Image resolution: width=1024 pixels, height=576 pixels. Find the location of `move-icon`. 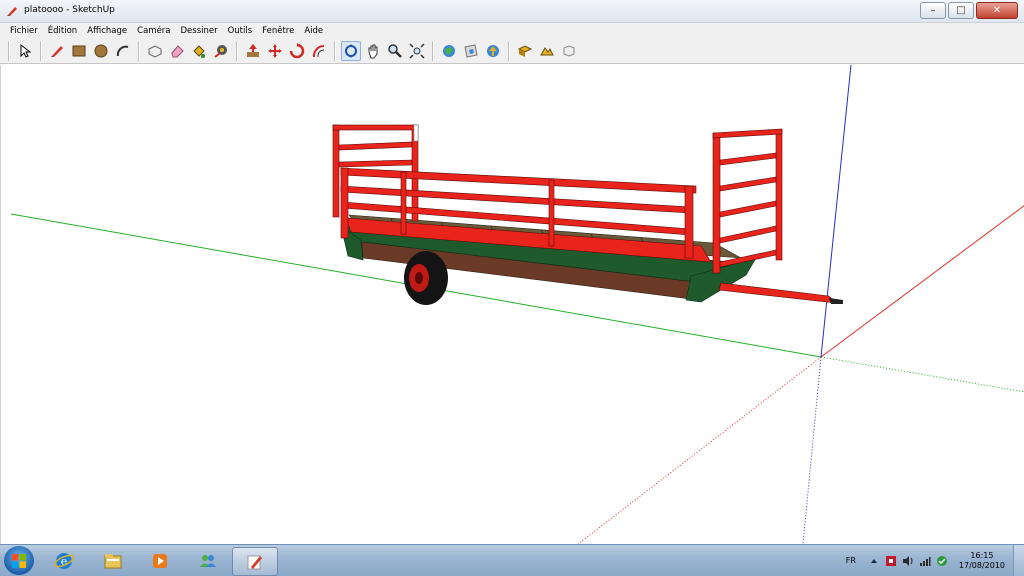

move-icon is located at coordinates (275, 51).